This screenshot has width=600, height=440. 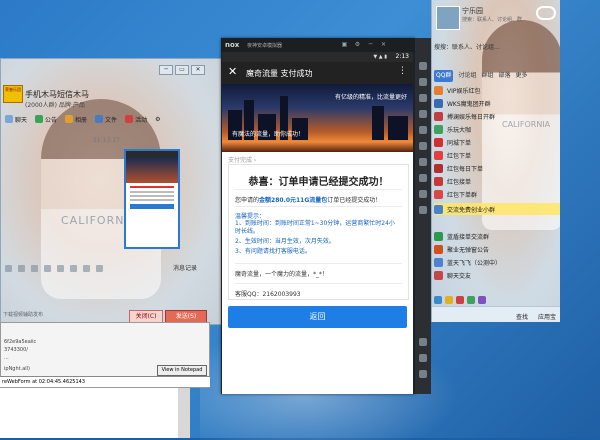 I want to click on find-button: 查找, so click(x=522, y=316).